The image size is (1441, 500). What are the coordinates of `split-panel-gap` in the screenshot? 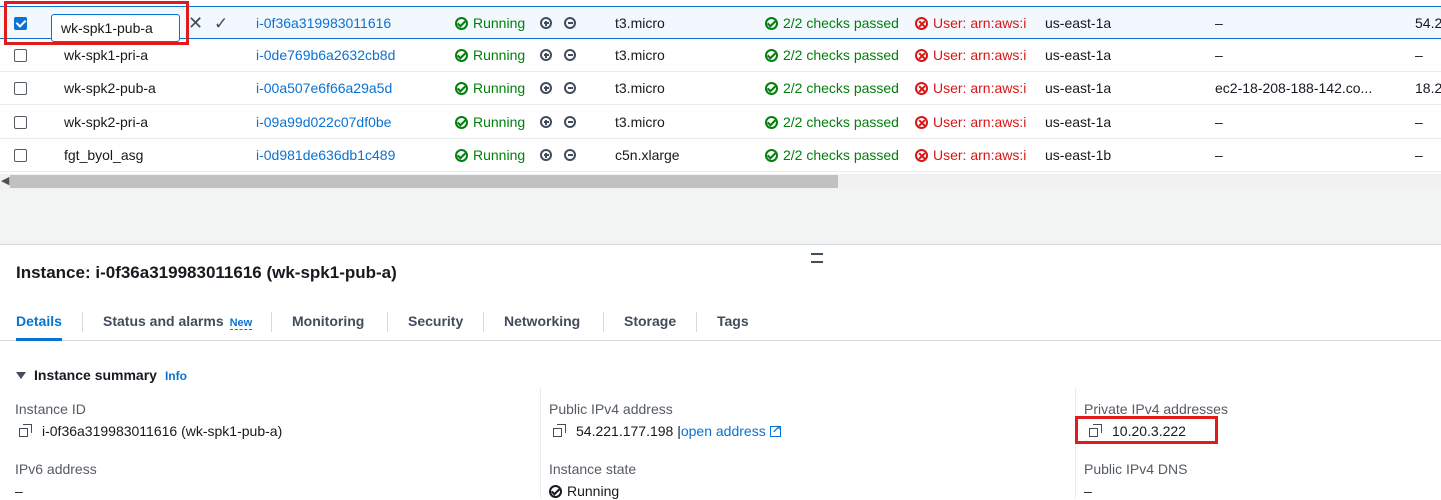 It's located at (720, 216).